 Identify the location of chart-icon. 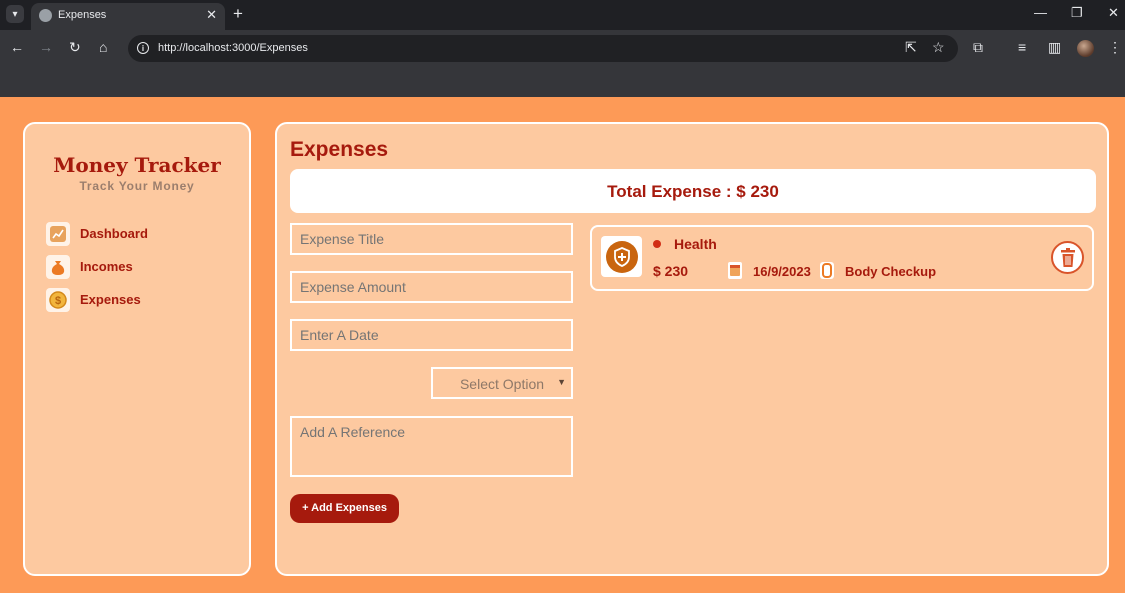
(58, 234).